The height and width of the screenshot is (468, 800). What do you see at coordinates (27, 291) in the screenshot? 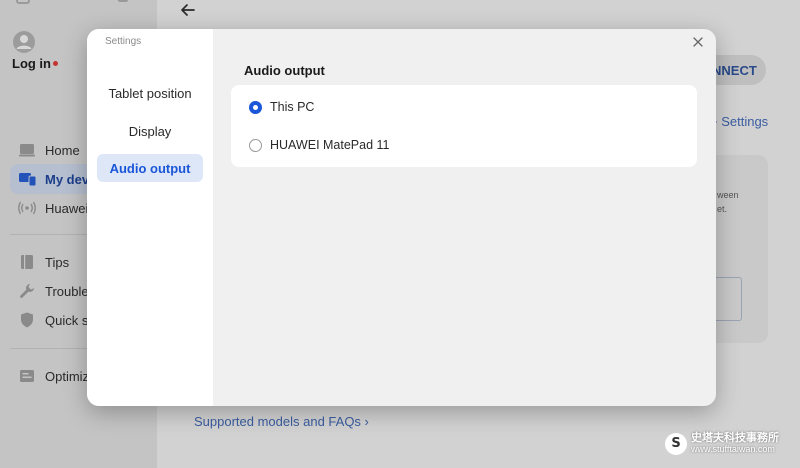
I see `wrench-icon` at bounding box center [27, 291].